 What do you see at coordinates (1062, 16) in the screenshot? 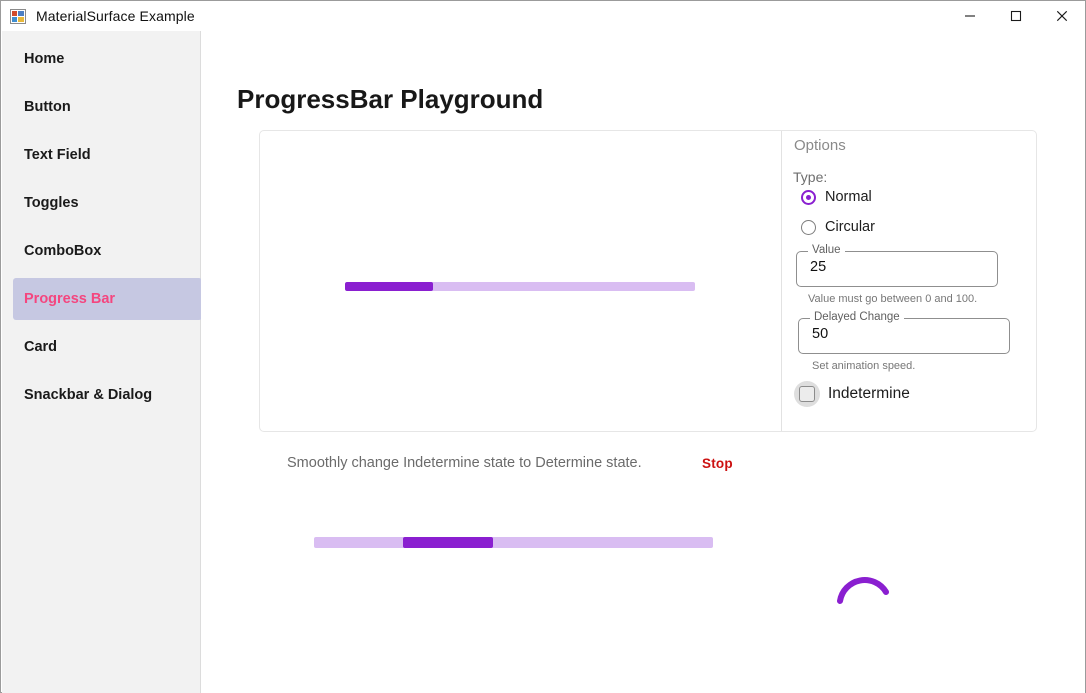
I see `close-icon` at bounding box center [1062, 16].